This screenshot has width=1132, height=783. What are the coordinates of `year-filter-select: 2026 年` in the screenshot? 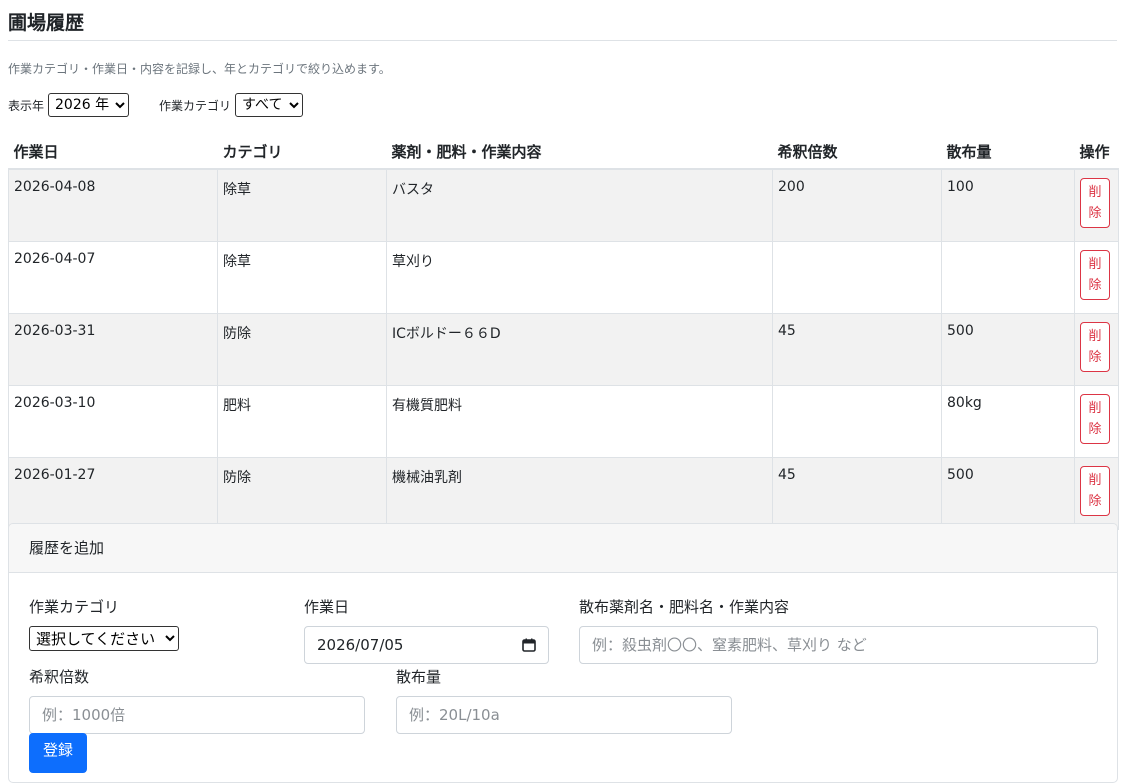 It's located at (89, 105).